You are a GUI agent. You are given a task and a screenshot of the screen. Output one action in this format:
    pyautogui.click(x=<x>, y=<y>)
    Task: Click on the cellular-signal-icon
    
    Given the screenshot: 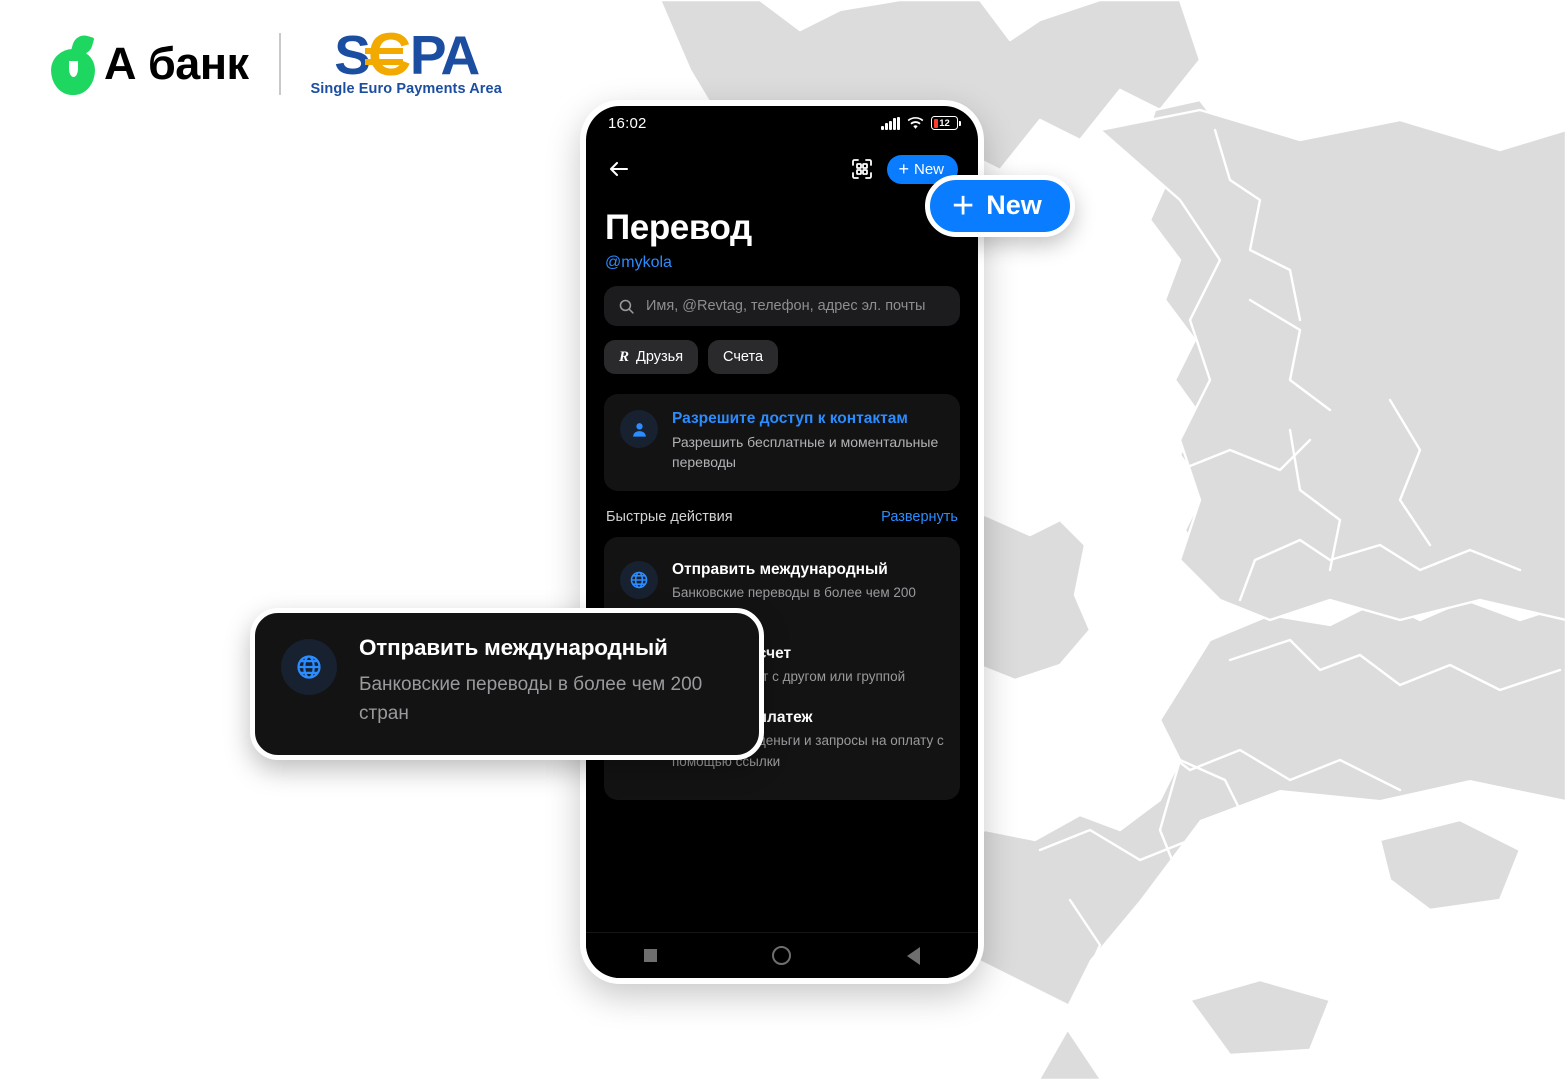 What is the action you would take?
    pyautogui.click(x=890, y=123)
    